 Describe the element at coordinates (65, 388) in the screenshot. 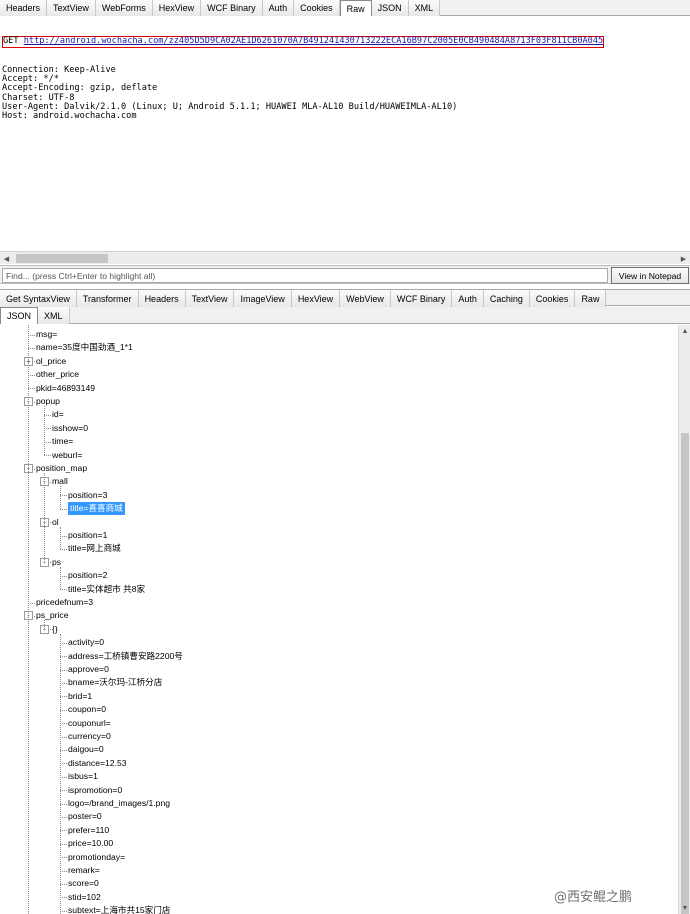

I see `tree-node: pkid=46893149` at that location.